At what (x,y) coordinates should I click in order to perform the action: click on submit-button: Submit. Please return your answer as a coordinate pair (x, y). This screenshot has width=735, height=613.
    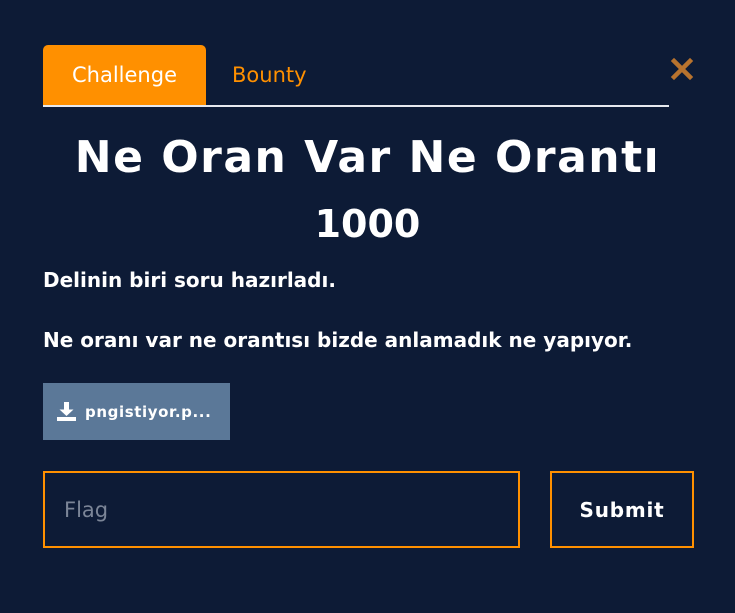
    Looking at the image, I should click on (622, 509).